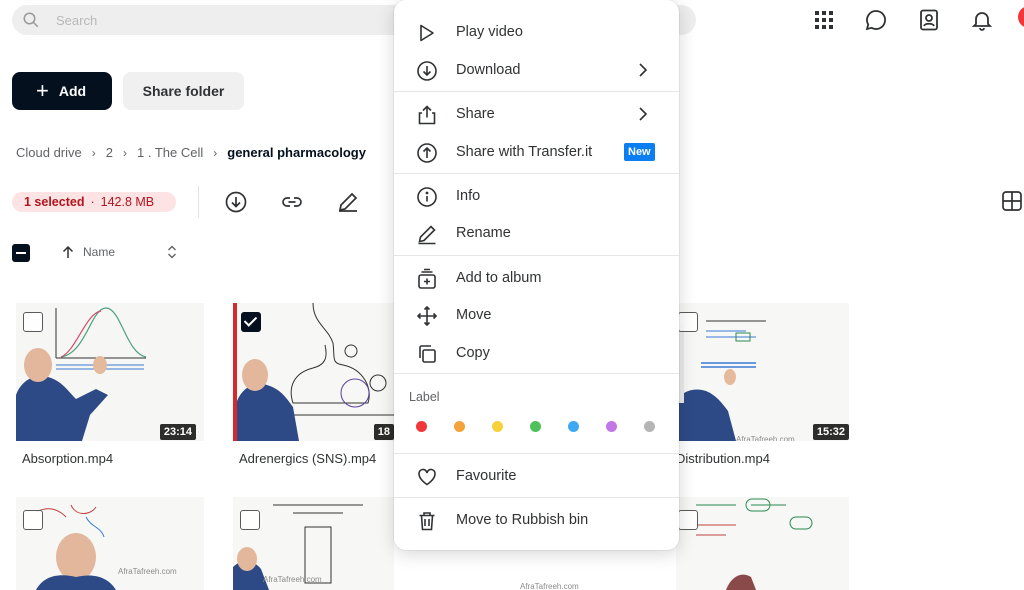 The image size is (1024, 590). I want to click on download-toolbar-button, so click(236, 202).